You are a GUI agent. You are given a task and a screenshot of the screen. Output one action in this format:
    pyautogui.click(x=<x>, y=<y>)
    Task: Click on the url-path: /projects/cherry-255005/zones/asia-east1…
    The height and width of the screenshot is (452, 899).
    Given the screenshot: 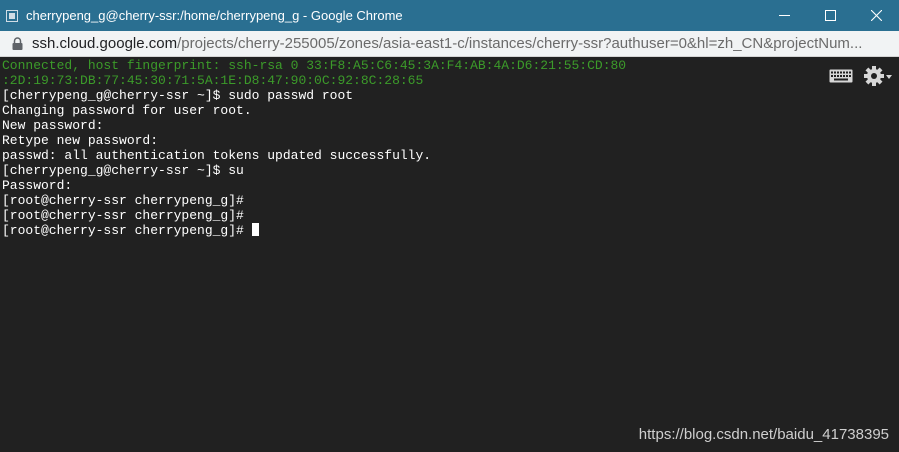 What is the action you would take?
    pyautogui.click(x=520, y=43)
    